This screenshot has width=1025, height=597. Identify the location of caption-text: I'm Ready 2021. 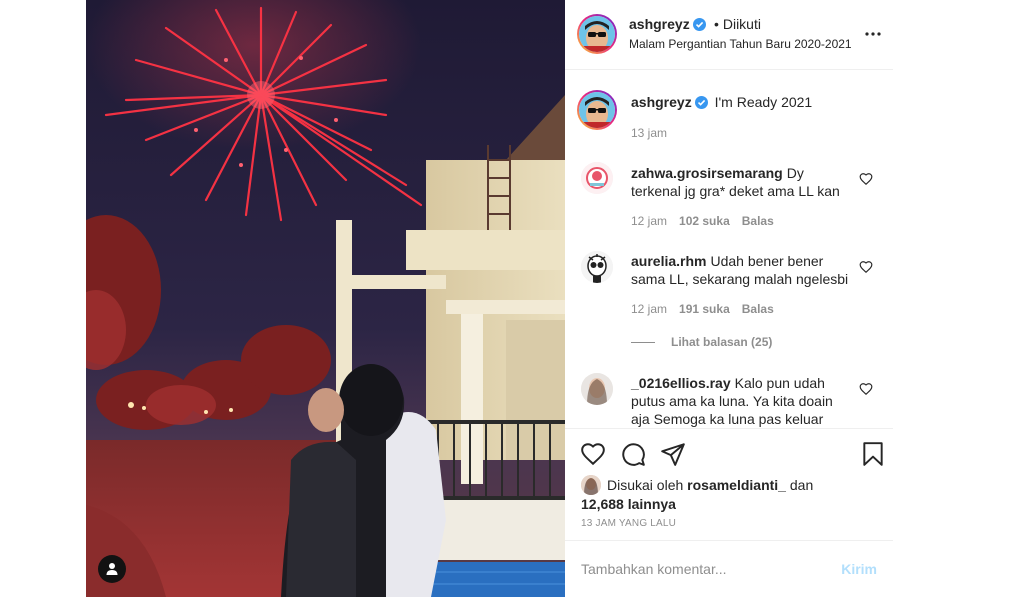
(763, 102).